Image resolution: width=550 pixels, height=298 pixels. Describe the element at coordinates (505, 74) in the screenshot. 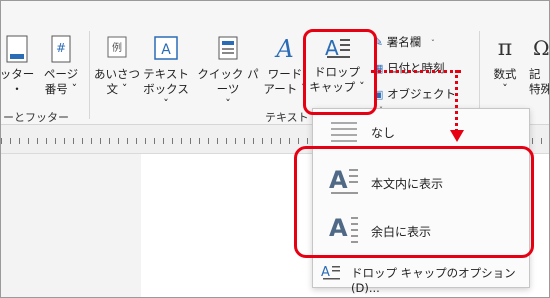

I see `equation-label-1: 数式` at that location.